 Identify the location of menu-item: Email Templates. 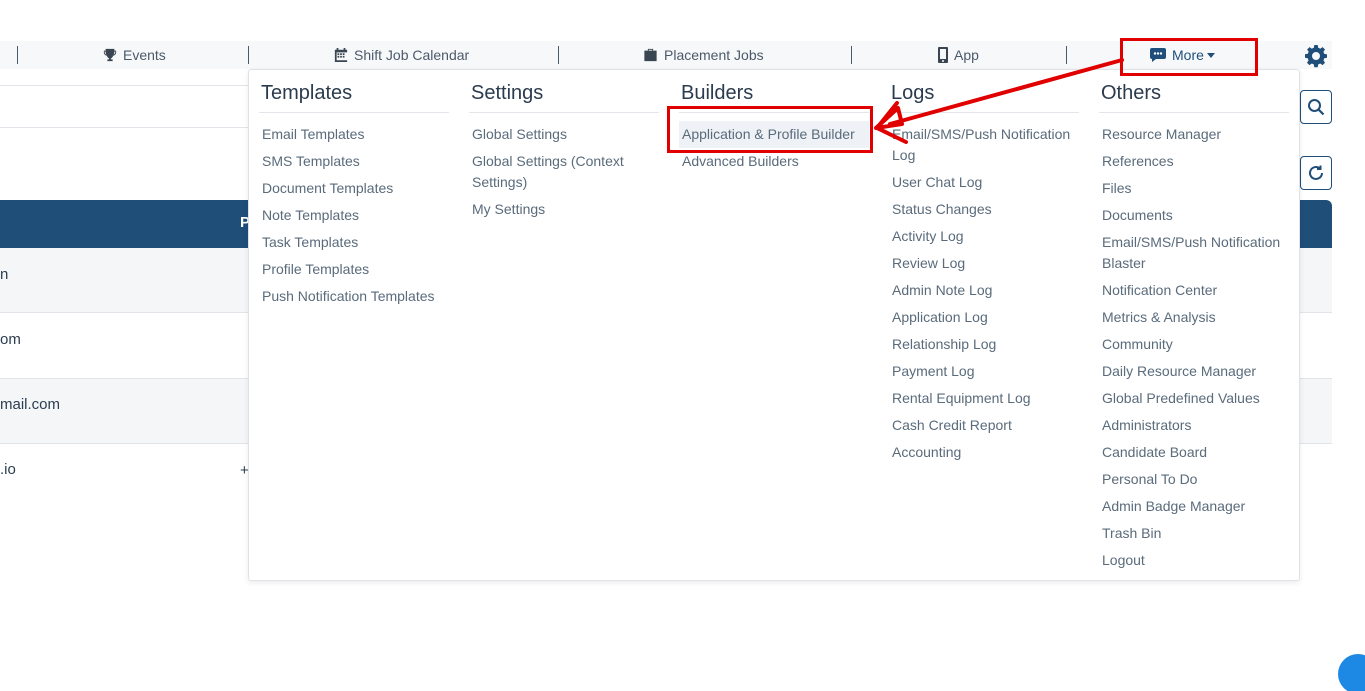
(354, 134).